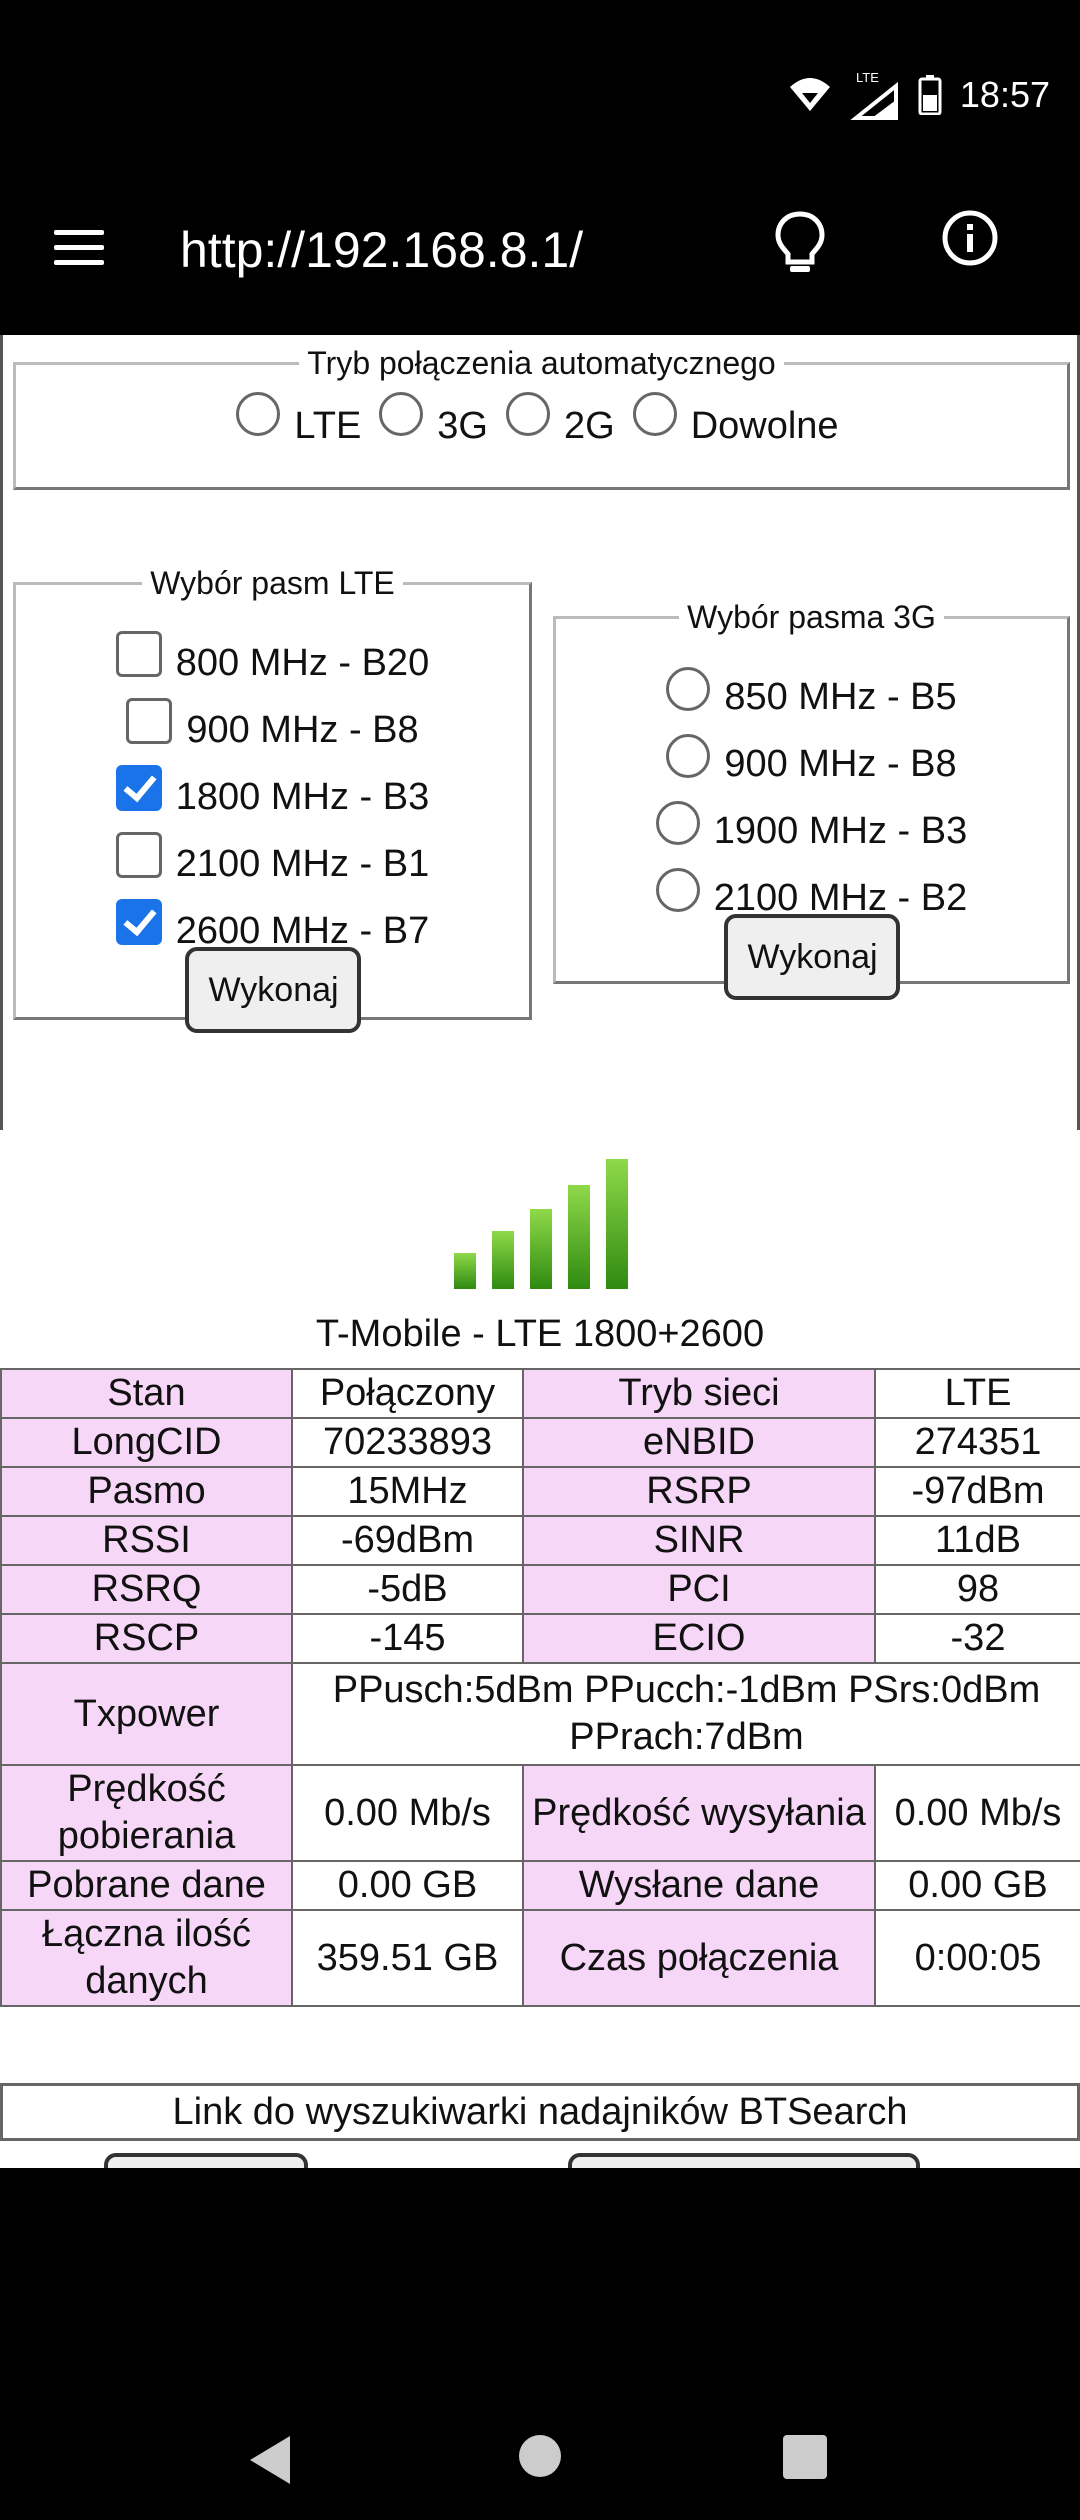 This screenshot has width=1080, height=2520. I want to click on band-3g-b8: 900 MHz - B8, so click(811, 748).